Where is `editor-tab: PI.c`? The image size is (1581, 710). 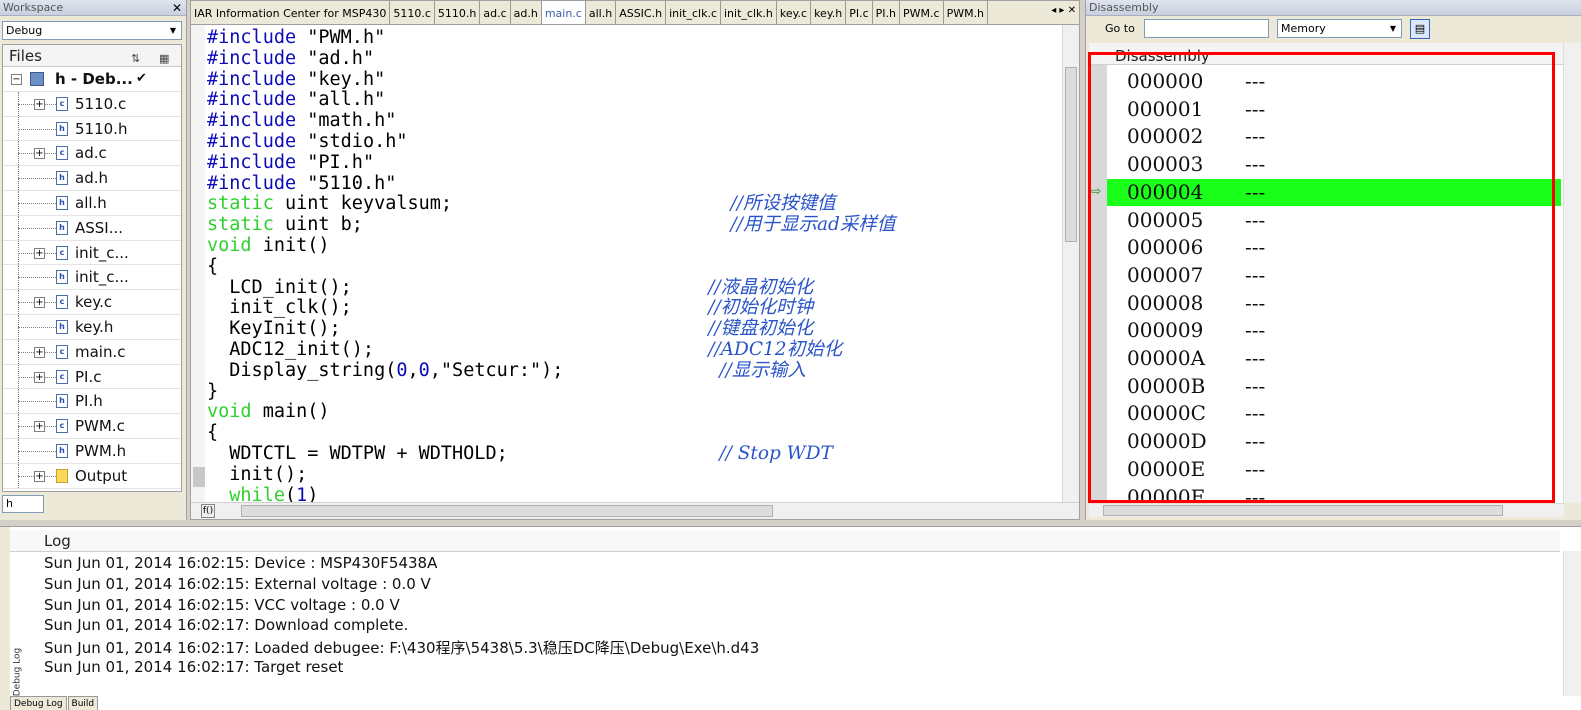 editor-tab: PI.c is located at coordinates (859, 12).